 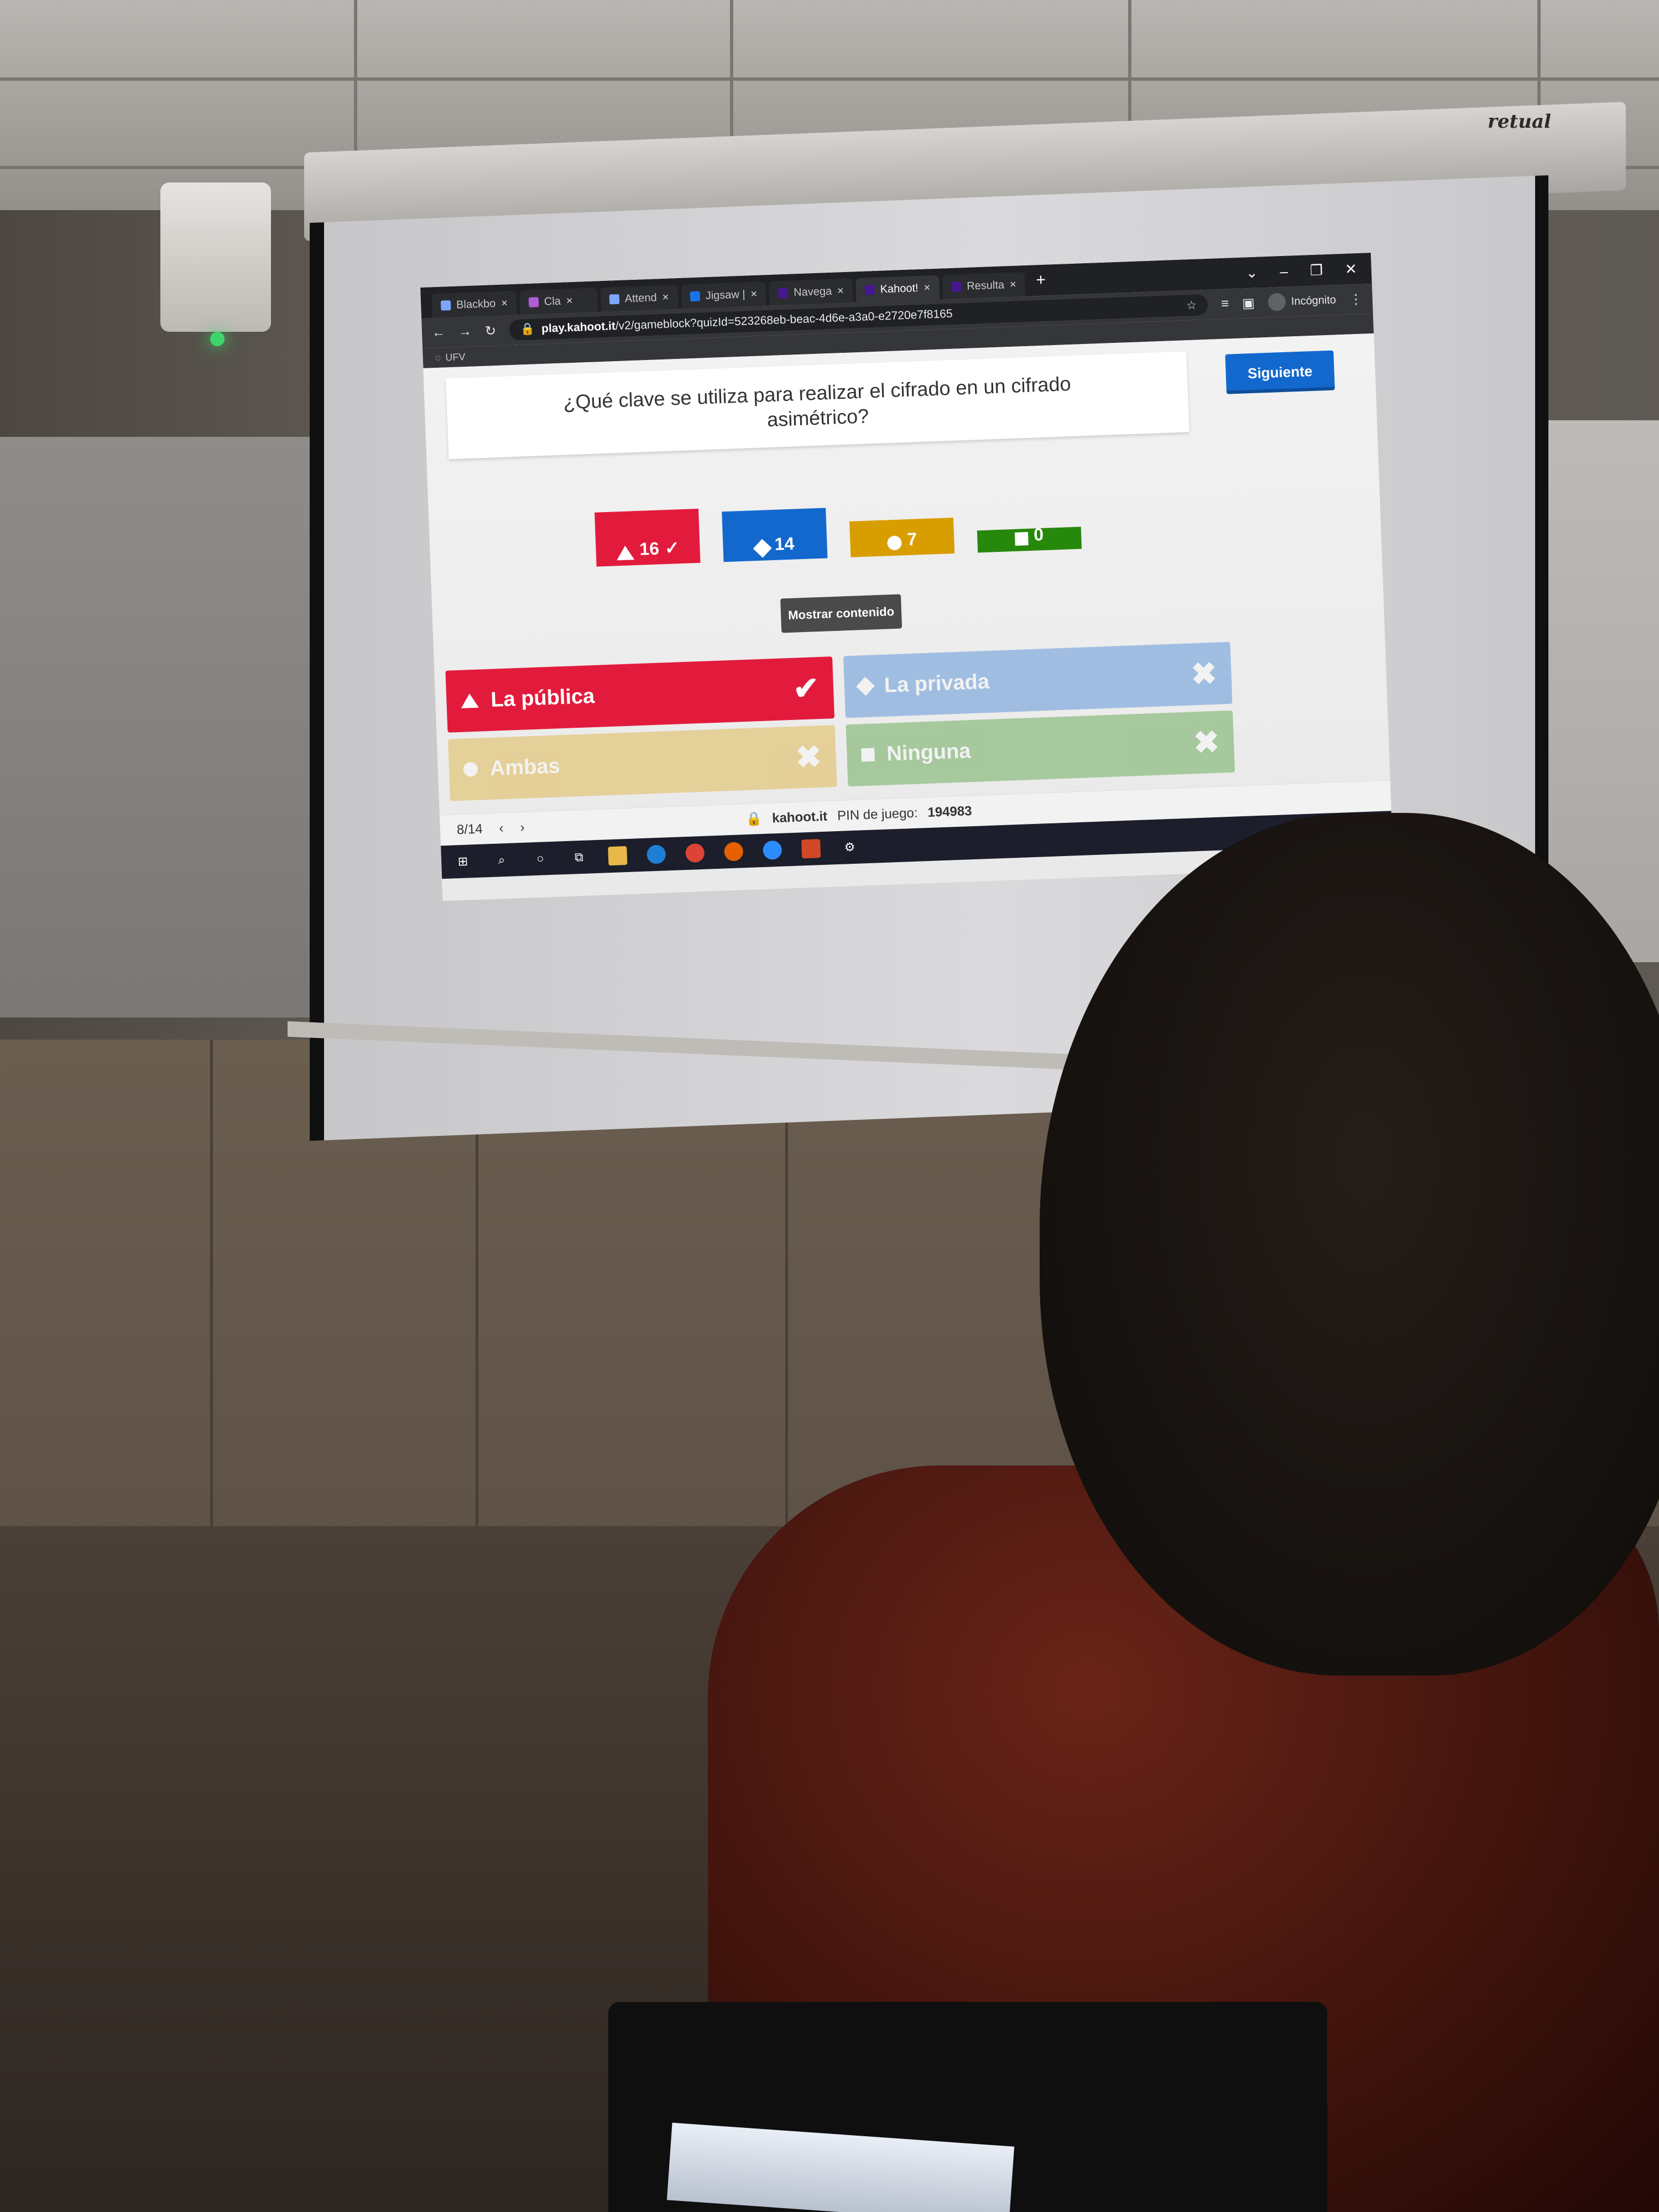 I want to click on next-button: Siguiente, so click(x=1280, y=372).